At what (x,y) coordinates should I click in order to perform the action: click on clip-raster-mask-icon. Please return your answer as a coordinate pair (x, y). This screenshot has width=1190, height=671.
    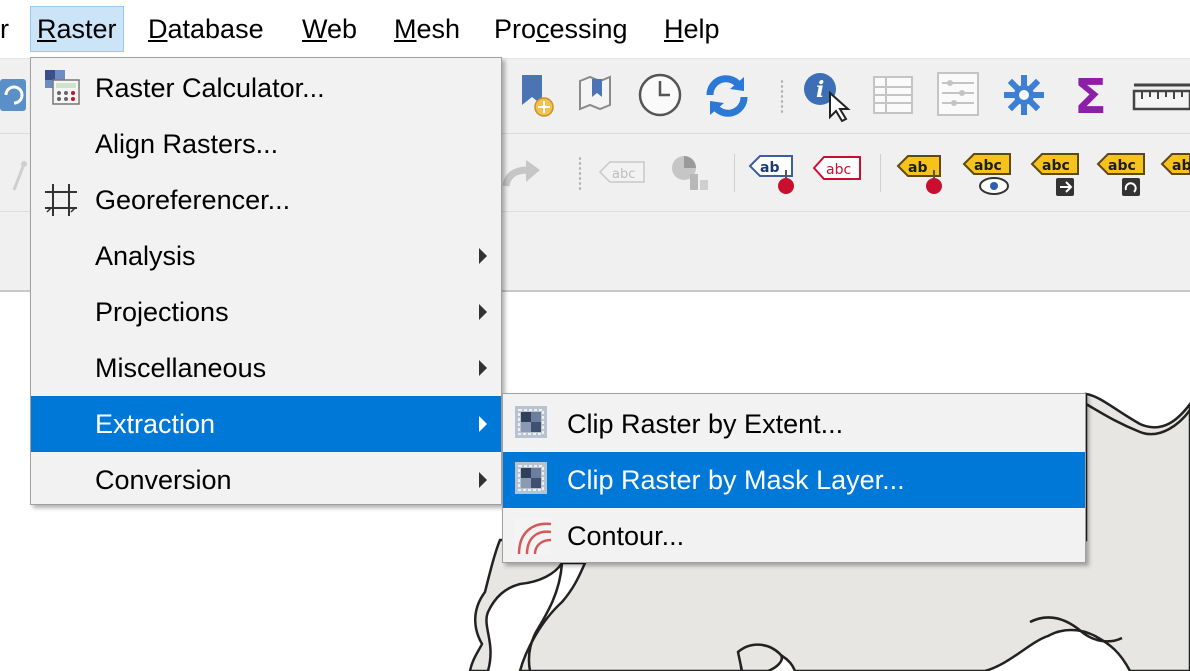
    Looking at the image, I should click on (531, 478).